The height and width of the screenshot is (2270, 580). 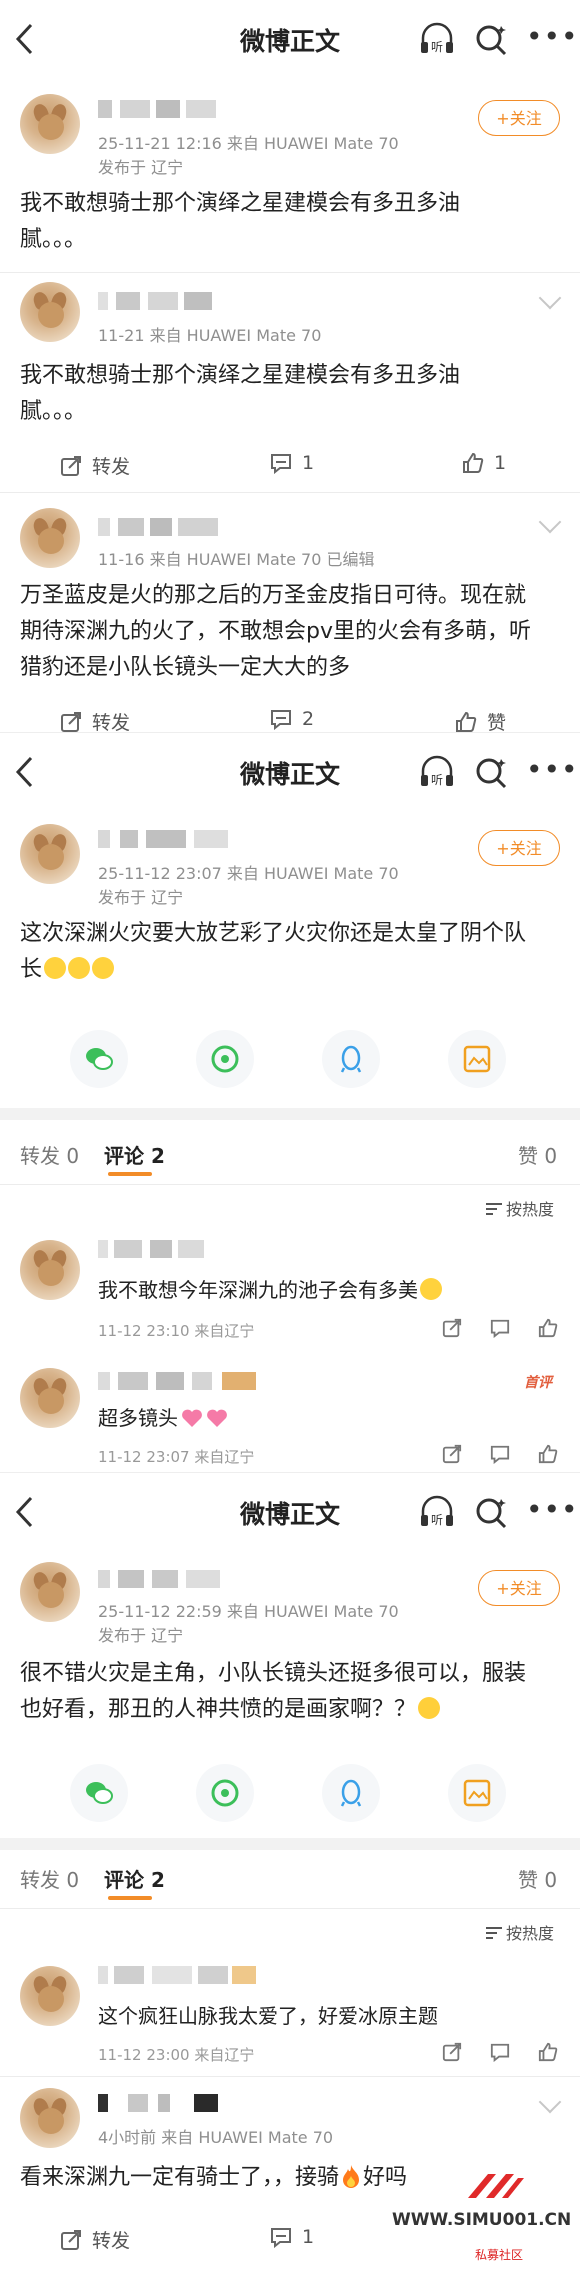 I want to click on moments-icon, so click(x=225, y=1059).